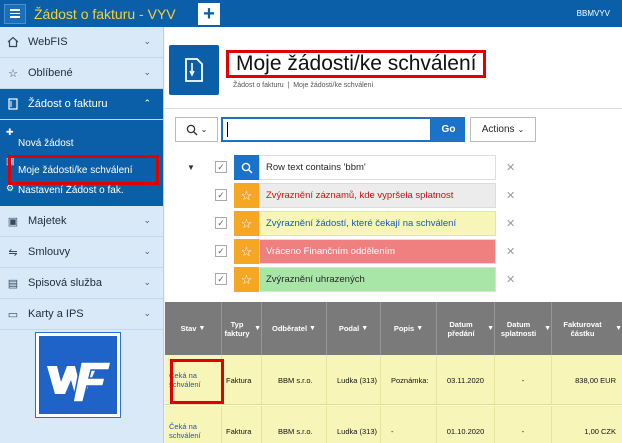 The image size is (622, 443). Describe the element at coordinates (46, 143) in the screenshot. I see `sidebar-subitem-label: Nová žádost` at that location.